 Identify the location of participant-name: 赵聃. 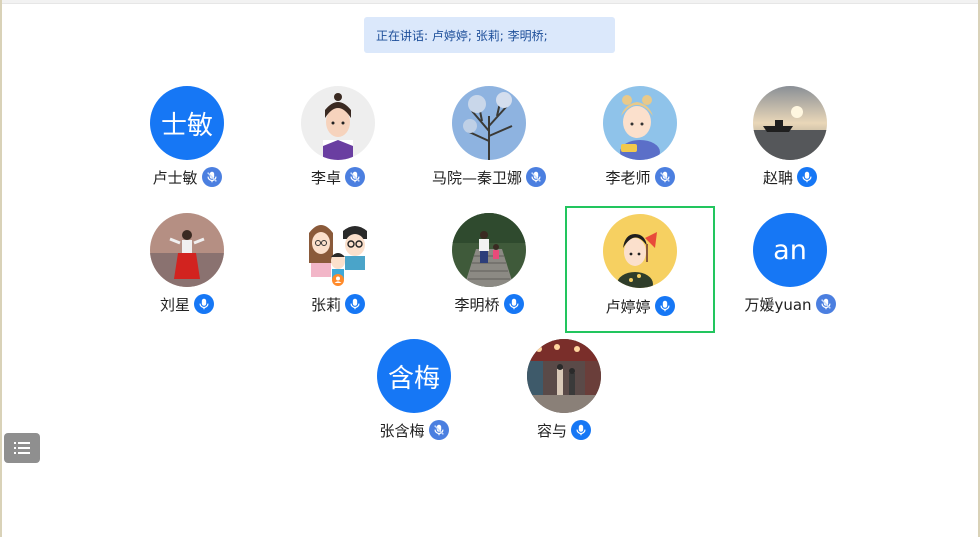
(777, 177).